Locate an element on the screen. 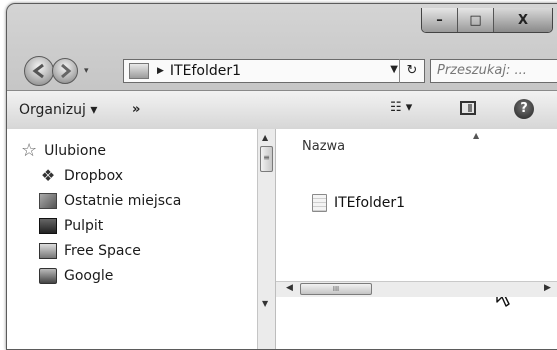 This screenshot has height=350, width=557. forward-arrow-icon is located at coordinates (66, 71).